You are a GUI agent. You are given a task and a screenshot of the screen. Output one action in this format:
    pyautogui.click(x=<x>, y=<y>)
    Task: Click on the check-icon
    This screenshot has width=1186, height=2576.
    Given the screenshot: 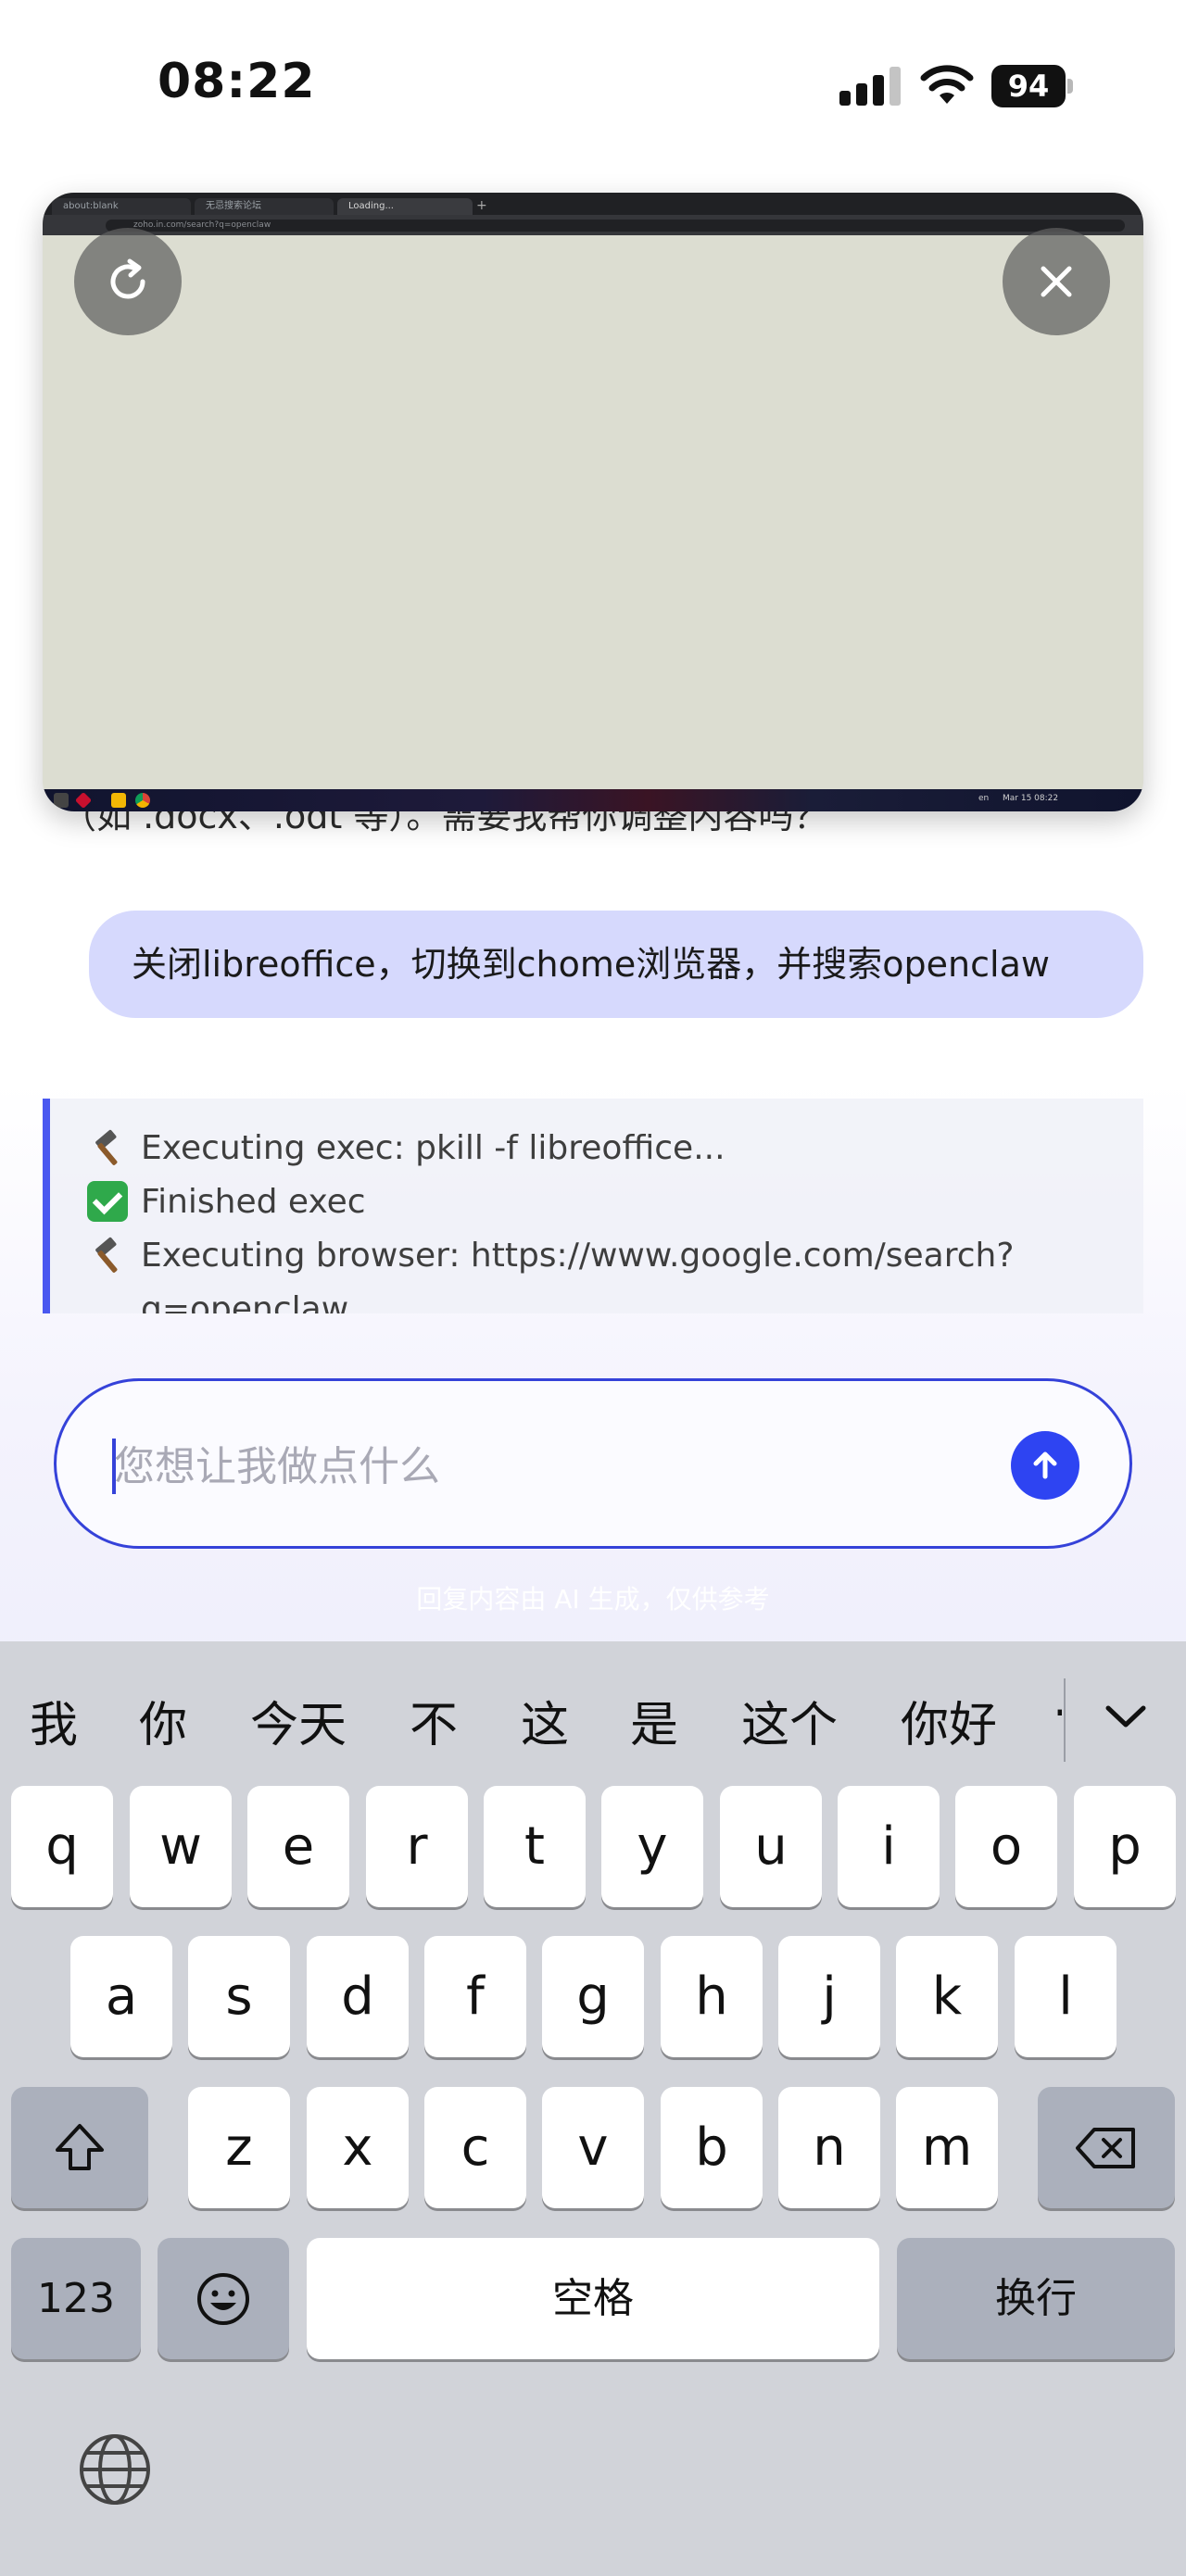 What is the action you would take?
    pyautogui.click(x=107, y=1201)
    